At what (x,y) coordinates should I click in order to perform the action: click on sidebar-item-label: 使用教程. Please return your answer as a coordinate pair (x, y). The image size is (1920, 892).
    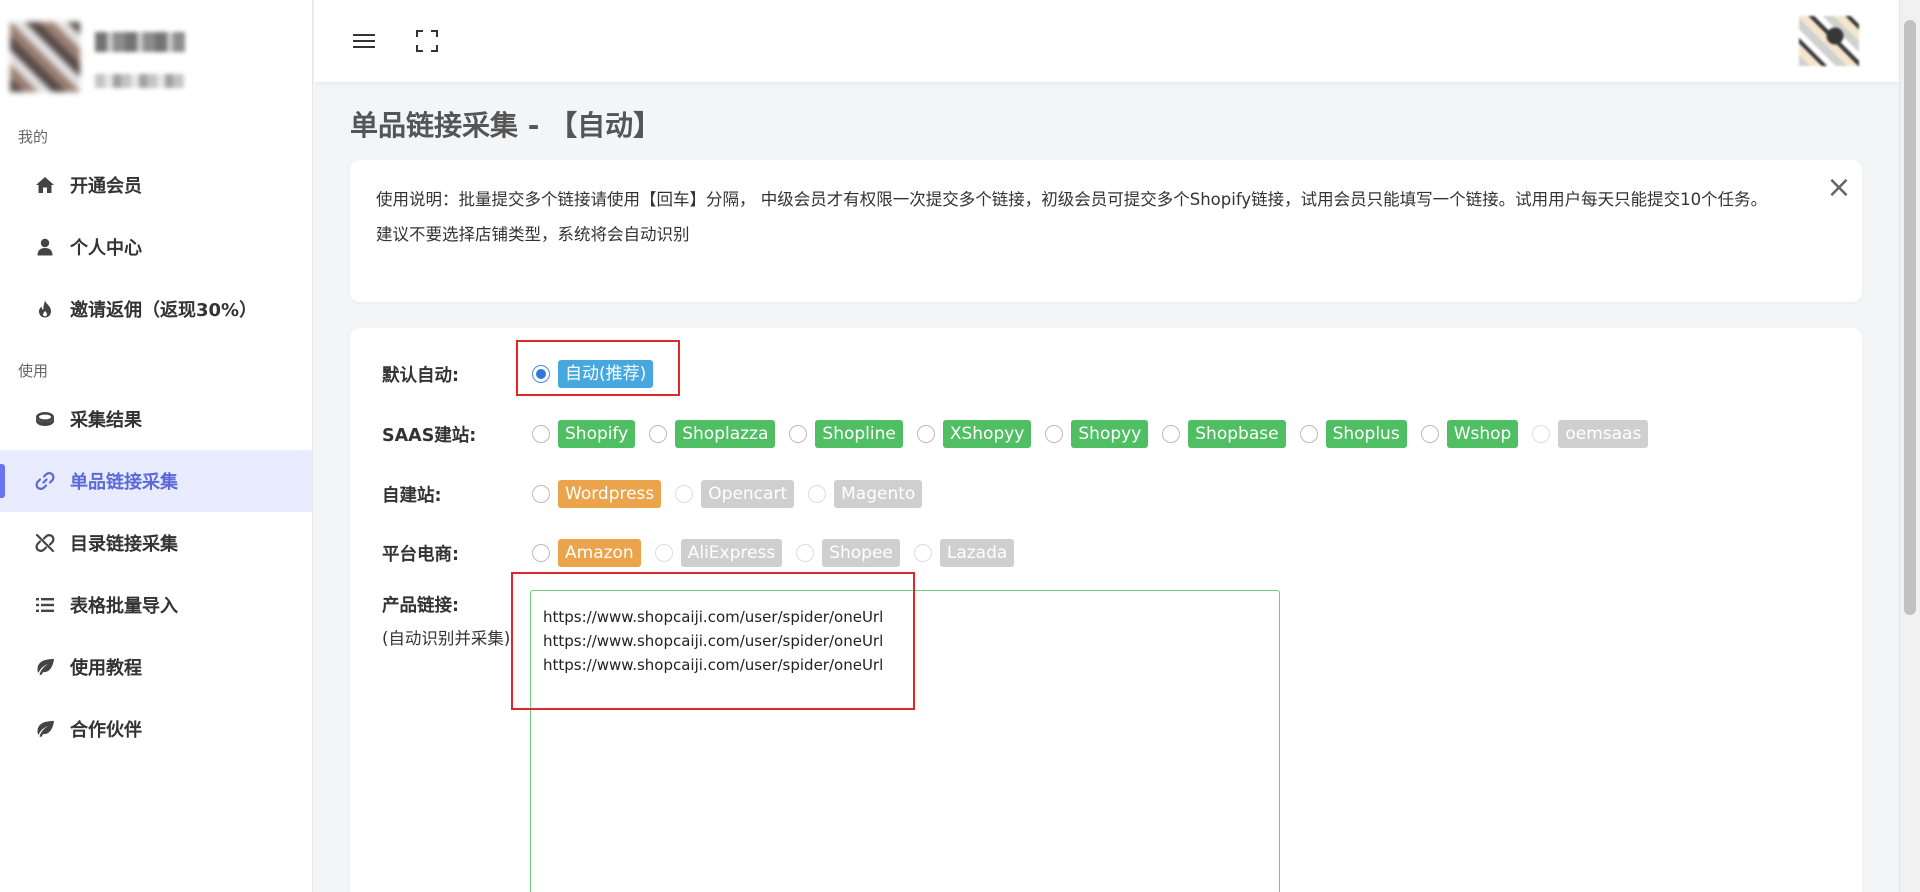
    Looking at the image, I should click on (106, 668).